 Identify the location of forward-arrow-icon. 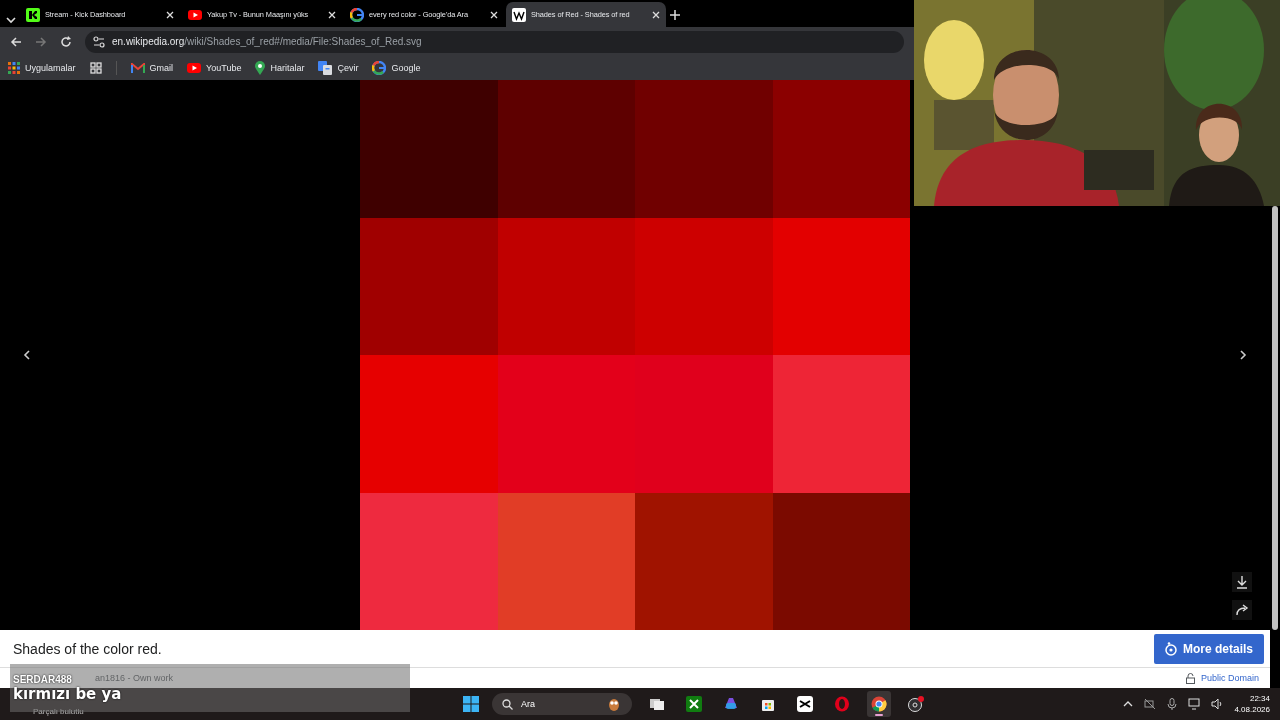
(41, 41).